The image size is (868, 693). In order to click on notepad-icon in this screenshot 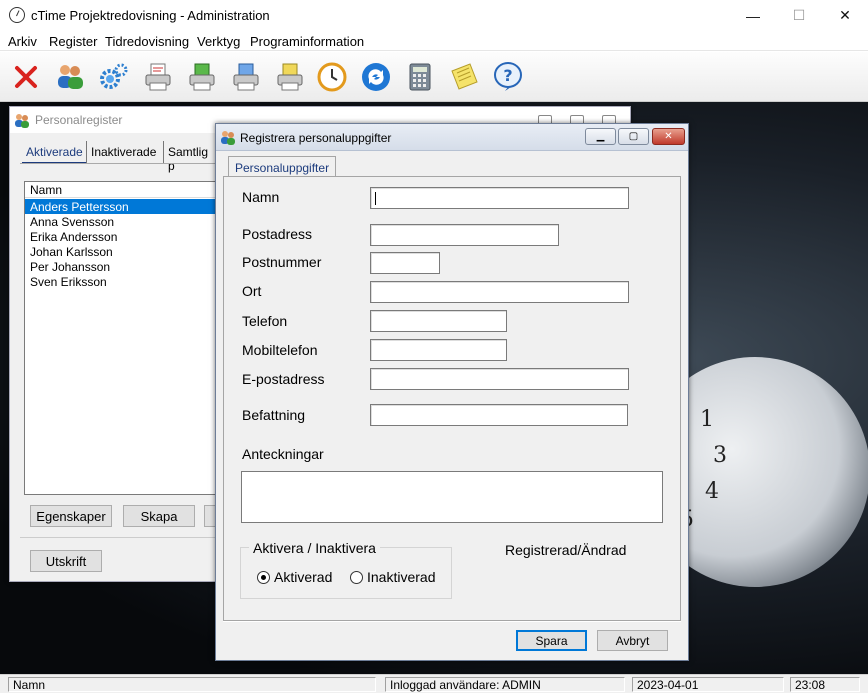, I will do `click(464, 77)`.